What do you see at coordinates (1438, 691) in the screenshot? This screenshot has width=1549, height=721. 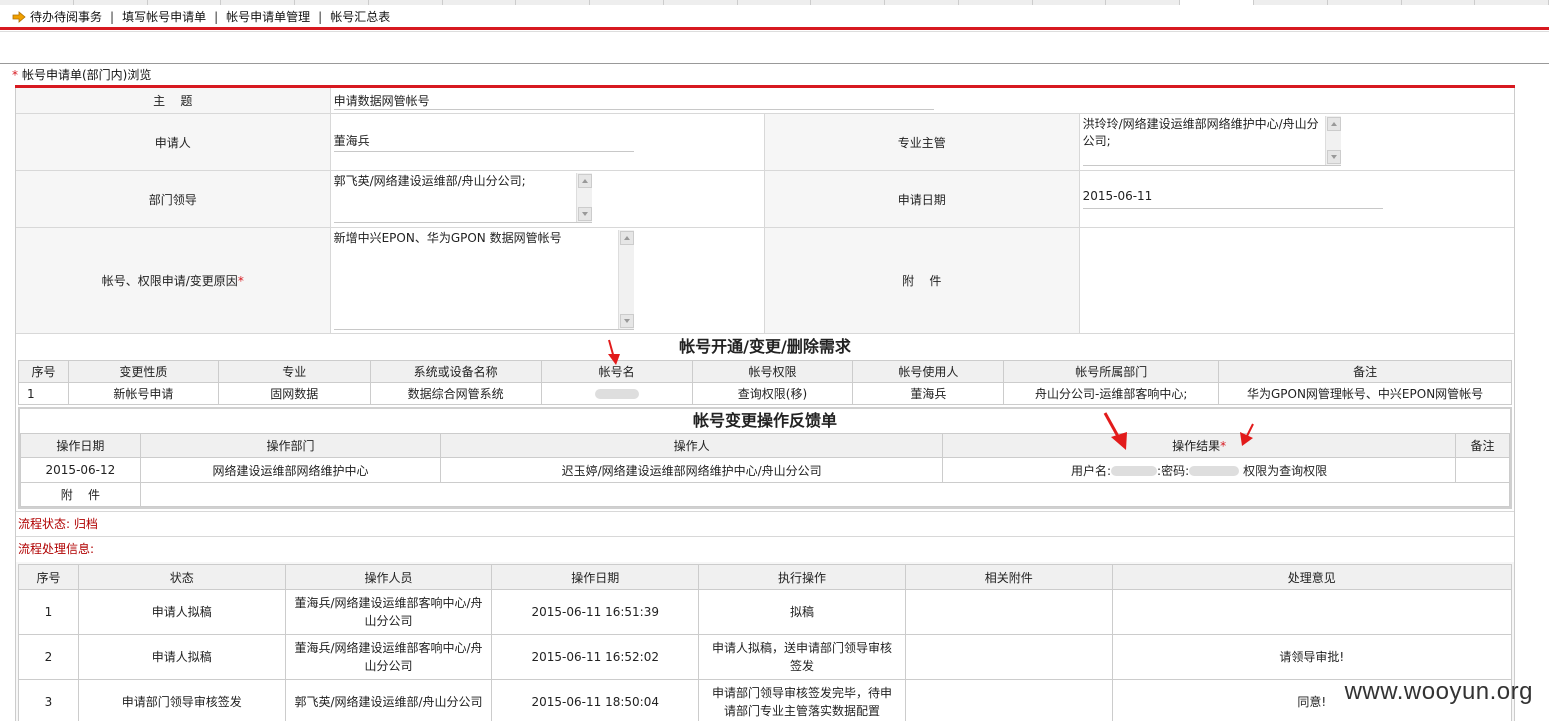 I see `watermark: www.wooyun.org` at bounding box center [1438, 691].